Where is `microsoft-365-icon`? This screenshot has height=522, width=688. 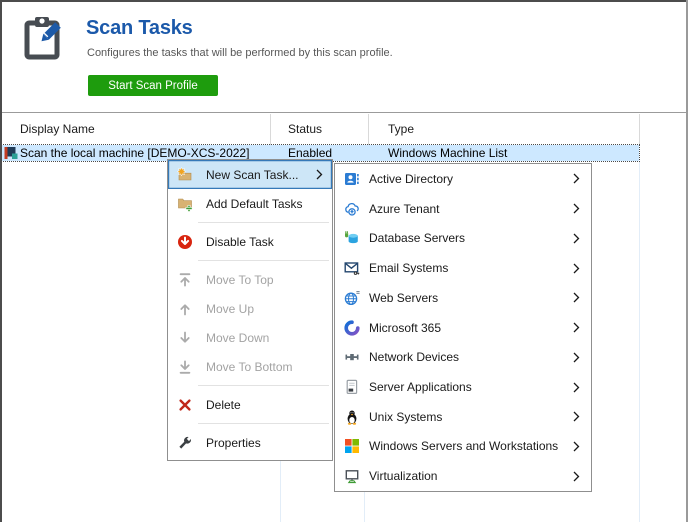
microsoft-365-icon is located at coordinates (352, 327).